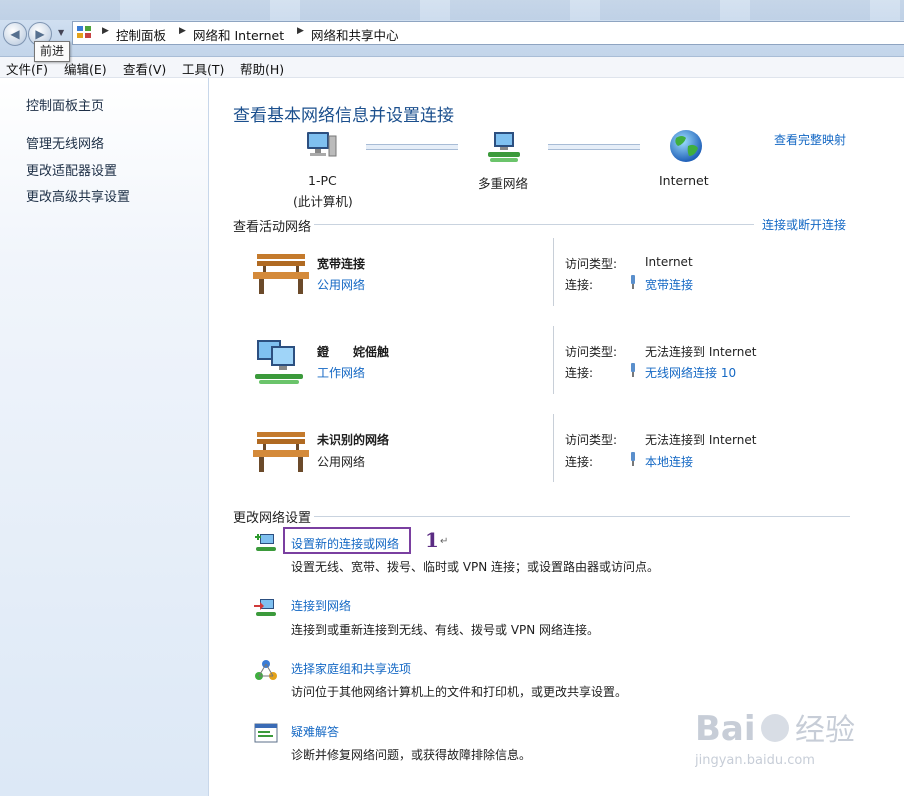  I want to click on menu-edit: 编辑(E), so click(85, 68).